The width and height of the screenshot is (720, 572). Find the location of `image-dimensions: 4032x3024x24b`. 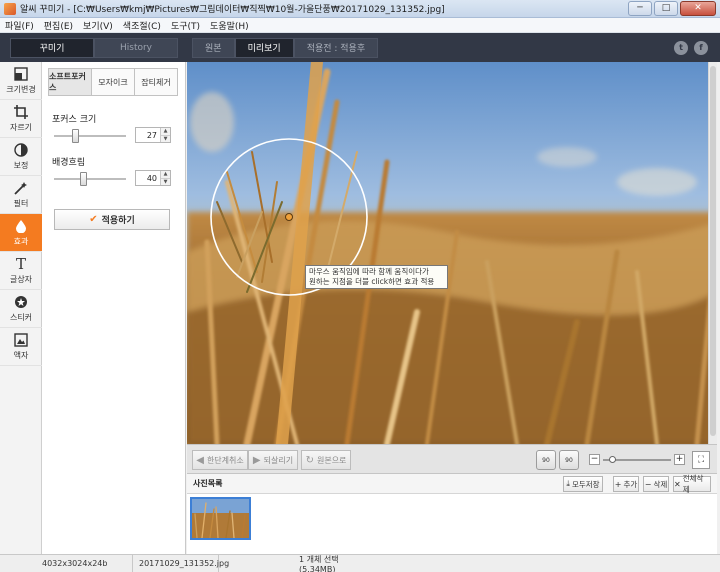

image-dimensions: 4032x3024x24b is located at coordinates (66, 563).